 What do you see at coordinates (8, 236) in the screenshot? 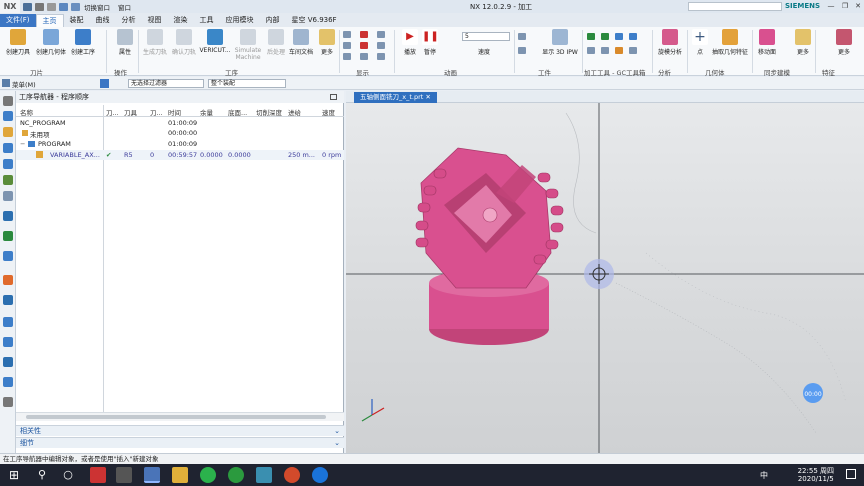
I see `history-icon` at bounding box center [8, 236].